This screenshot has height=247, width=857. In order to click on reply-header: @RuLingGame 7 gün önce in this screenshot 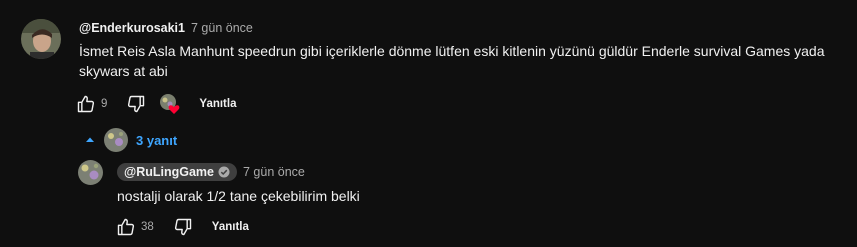, I will do `click(211, 172)`.